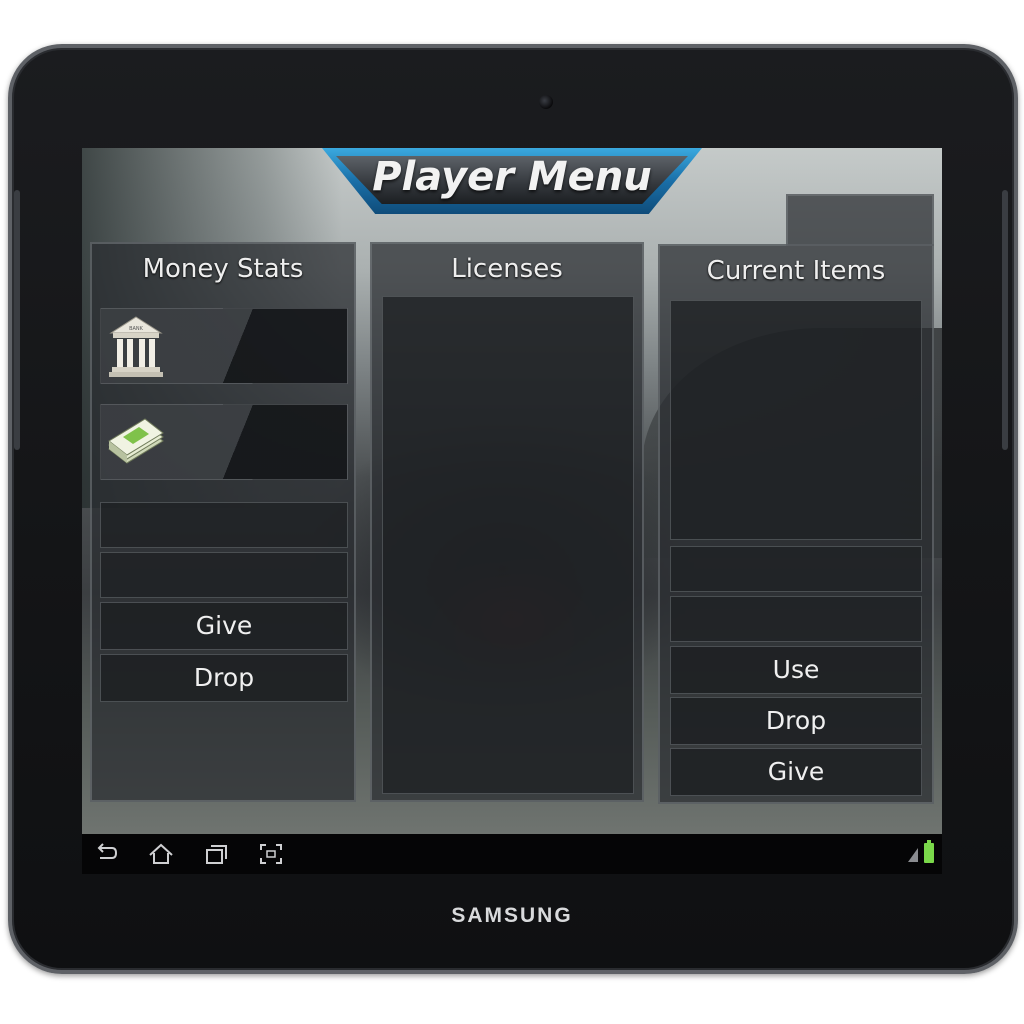  What do you see at coordinates (507, 269) in the screenshot?
I see `licenses-title: Licenses` at bounding box center [507, 269].